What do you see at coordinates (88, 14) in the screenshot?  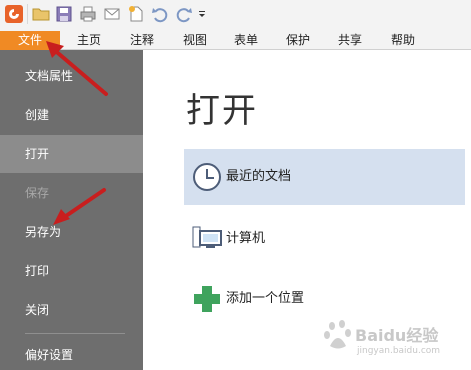 I see `print-icon` at bounding box center [88, 14].